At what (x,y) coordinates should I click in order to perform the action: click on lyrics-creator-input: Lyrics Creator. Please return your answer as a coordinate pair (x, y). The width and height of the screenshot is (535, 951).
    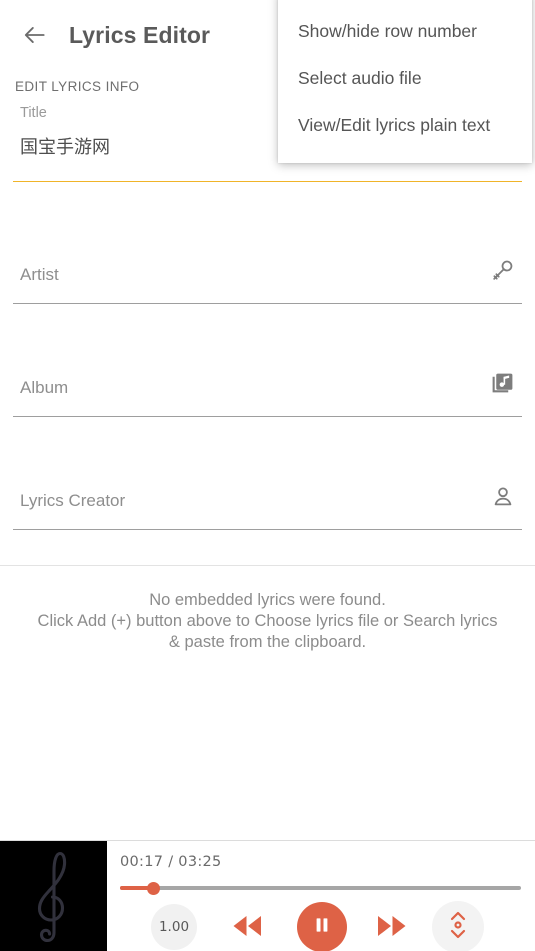
    Looking at the image, I should click on (69, 501).